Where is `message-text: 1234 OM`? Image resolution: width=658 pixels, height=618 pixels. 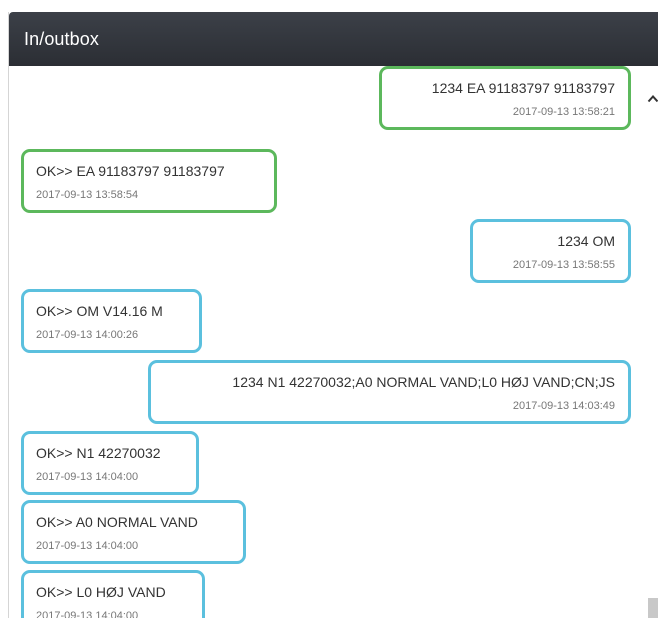 message-text: 1234 OM is located at coordinates (586, 241).